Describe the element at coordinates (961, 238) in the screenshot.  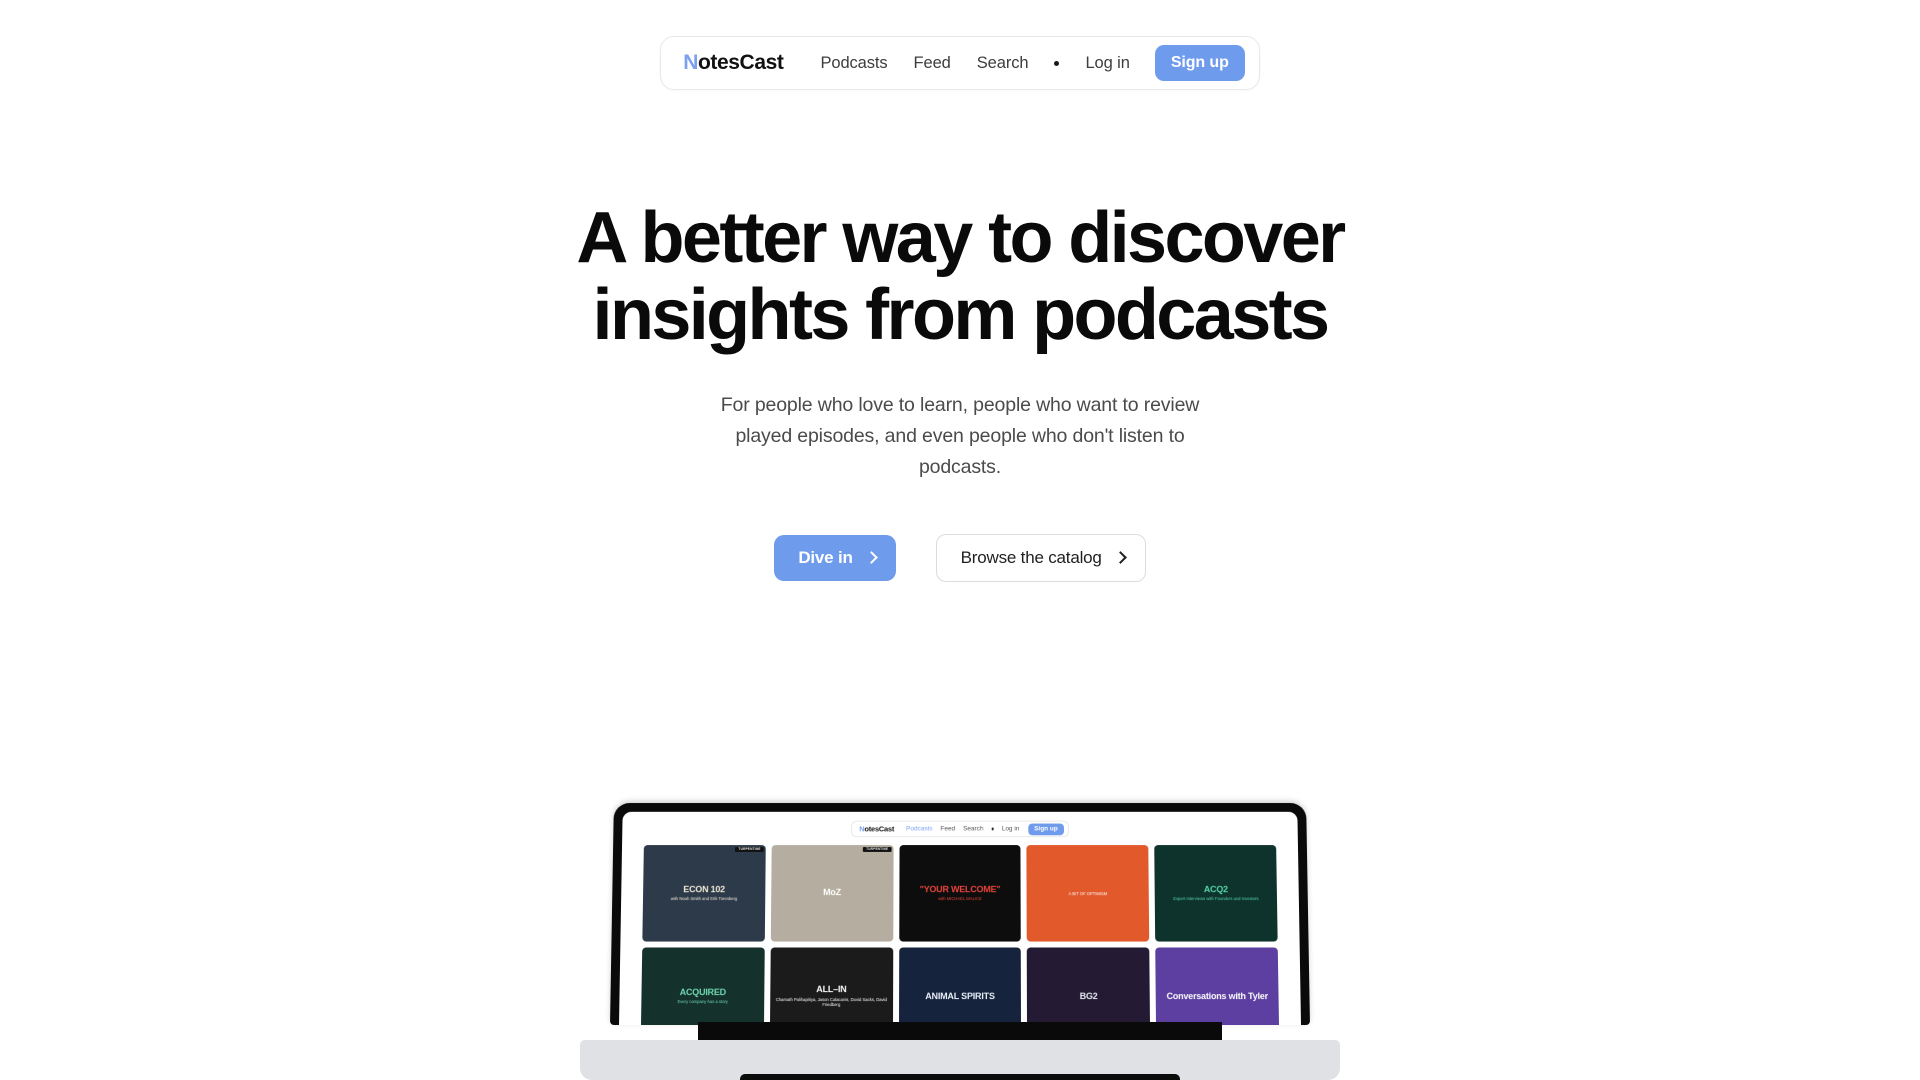
I see `hero-title-line-1: A better way to discover` at that location.